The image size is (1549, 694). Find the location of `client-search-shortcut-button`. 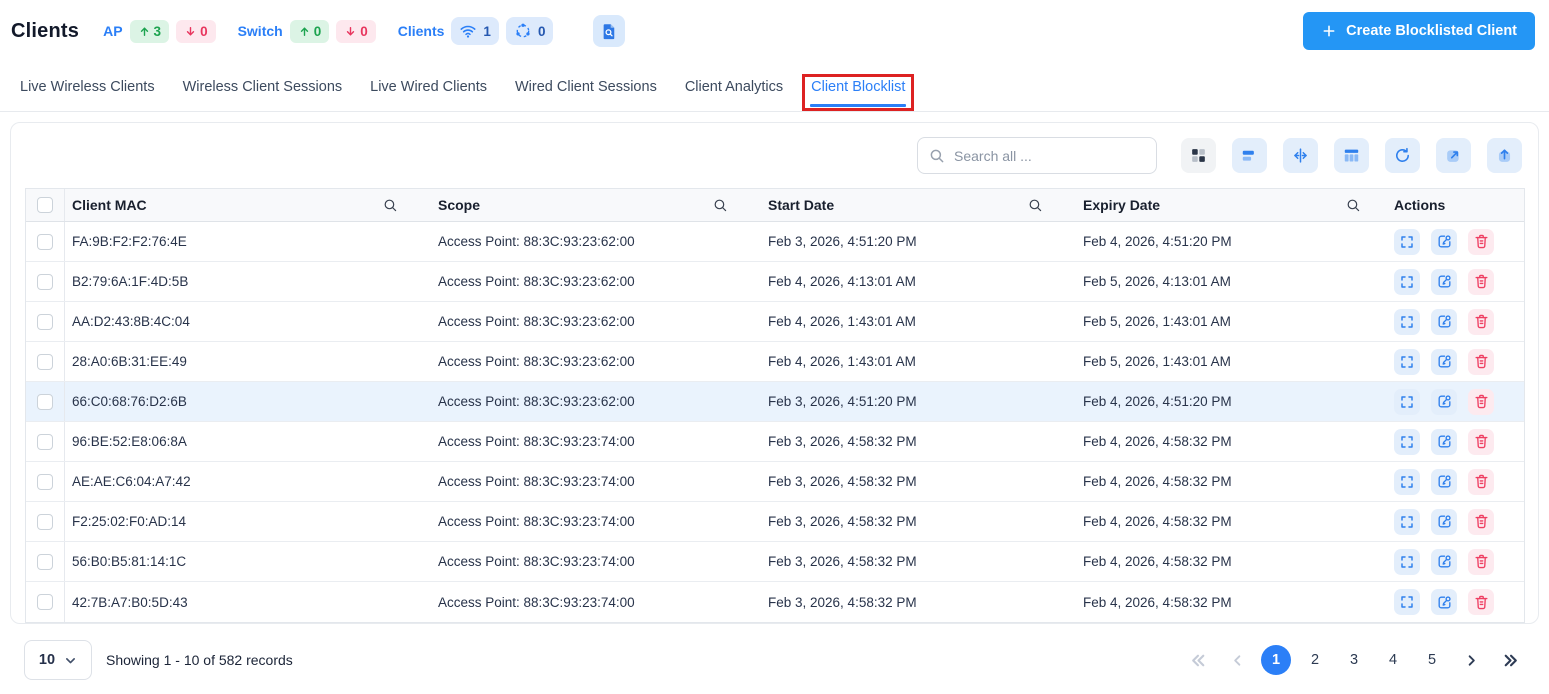

client-search-shortcut-button is located at coordinates (609, 31).